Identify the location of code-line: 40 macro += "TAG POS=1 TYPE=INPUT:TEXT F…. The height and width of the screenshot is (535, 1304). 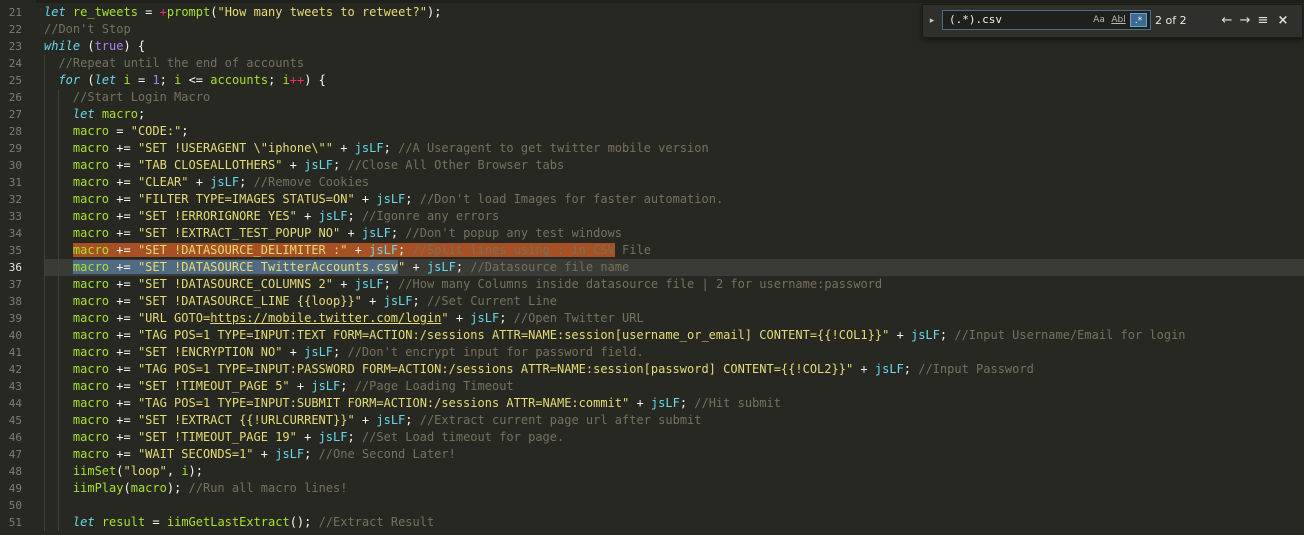
(652, 335).